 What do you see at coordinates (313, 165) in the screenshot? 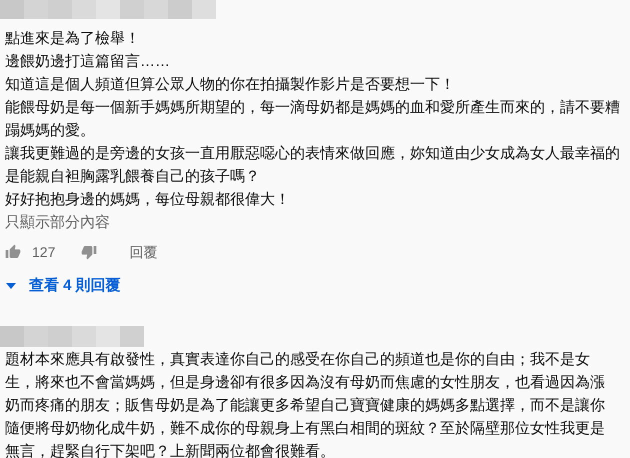
I see `comment-text: 讓我更難過的是旁邊的女孩一直用厭惡噁心的表情來做回應，妳知道由少女成為女人最幸福的是能親自袒胸露乳餵養自己的孩子嗎？` at bounding box center [313, 165].